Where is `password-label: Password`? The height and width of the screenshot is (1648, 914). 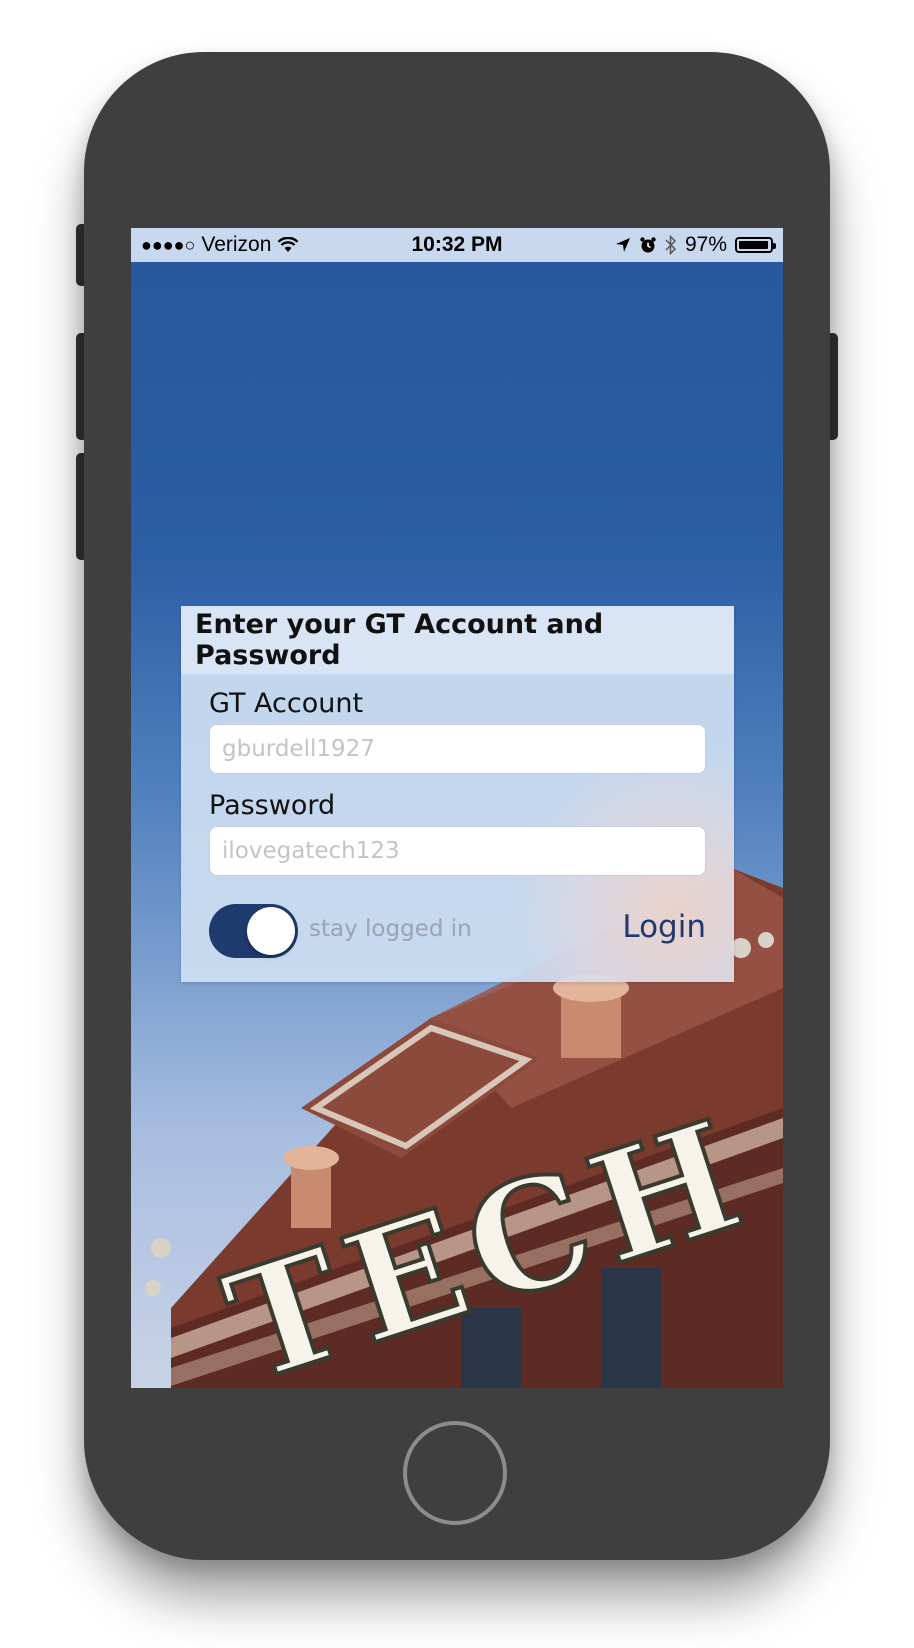
password-label: Password is located at coordinates (272, 805).